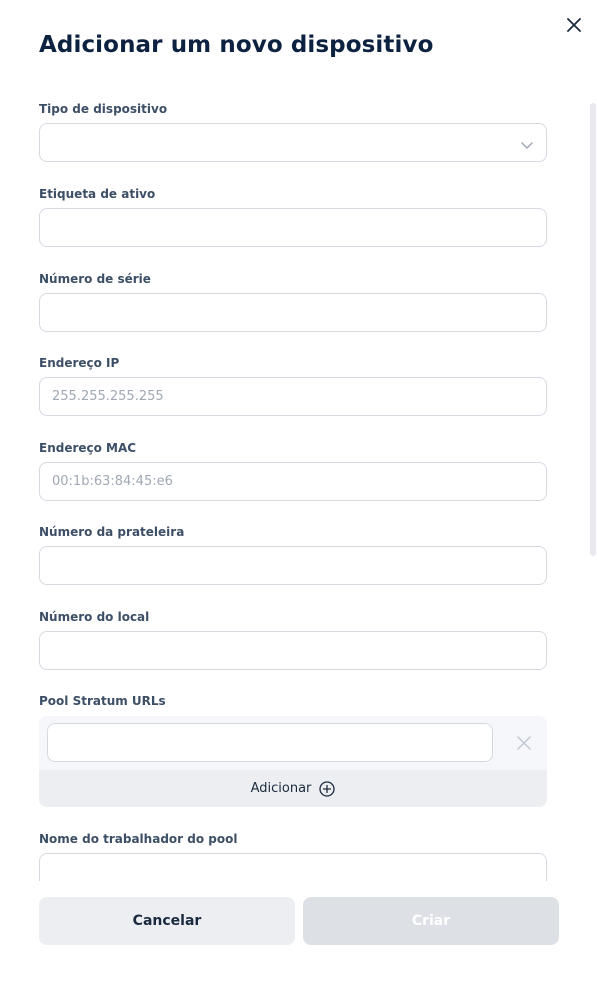 The width and height of the screenshot is (597, 984). Describe the element at coordinates (293, 396) in the screenshot. I see `ip-address-input` at that location.